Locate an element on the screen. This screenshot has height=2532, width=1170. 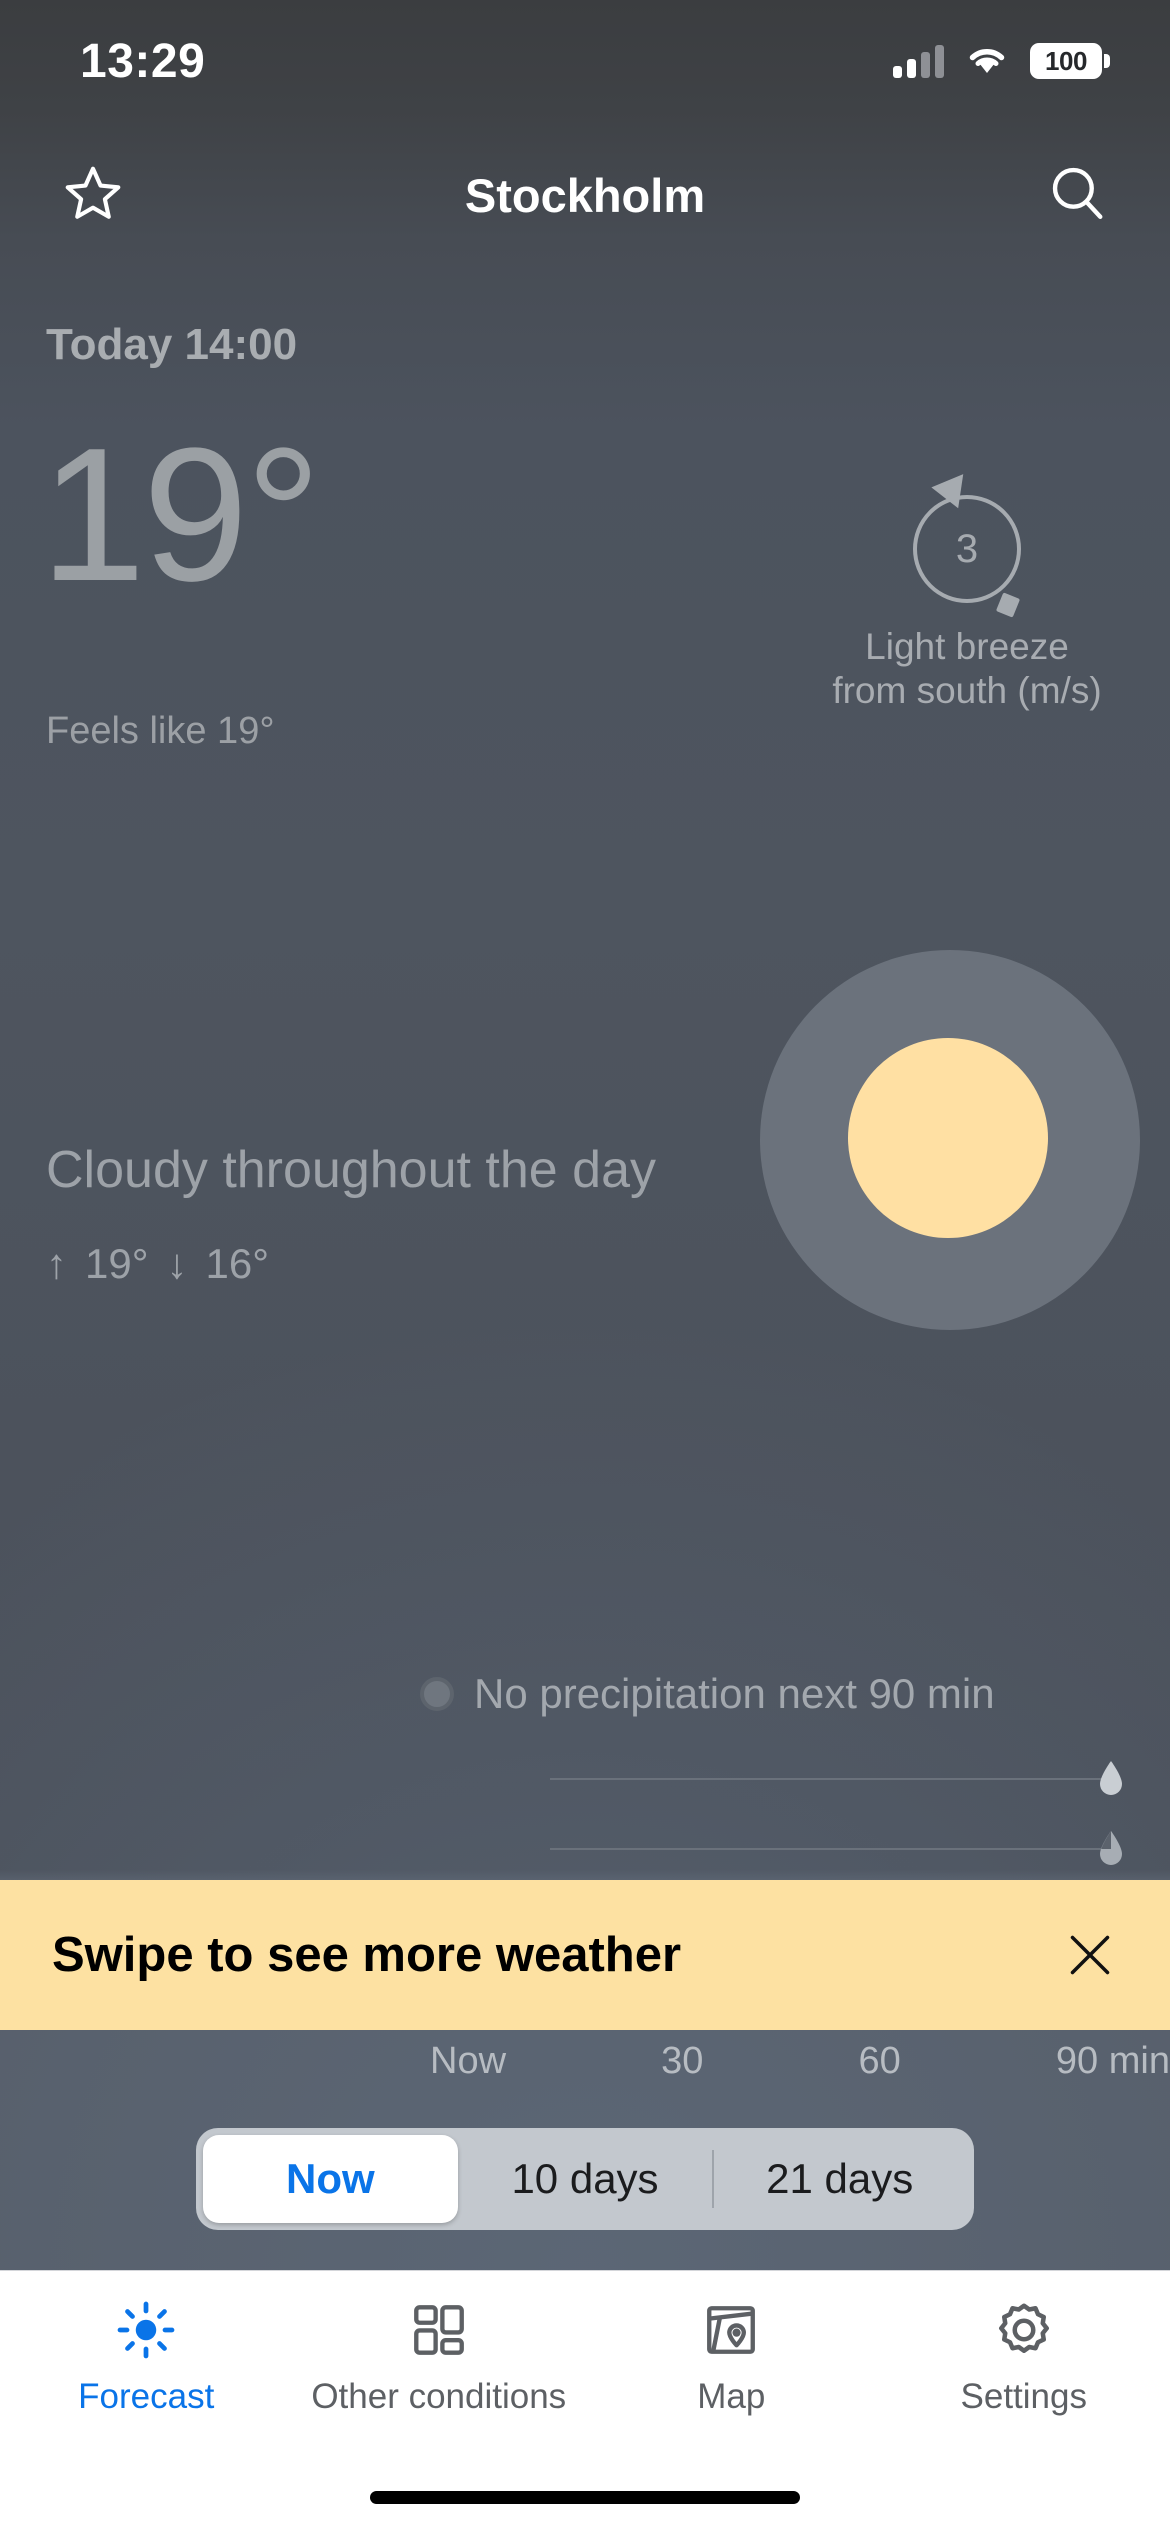
close-icon is located at coordinates (1090, 1955).